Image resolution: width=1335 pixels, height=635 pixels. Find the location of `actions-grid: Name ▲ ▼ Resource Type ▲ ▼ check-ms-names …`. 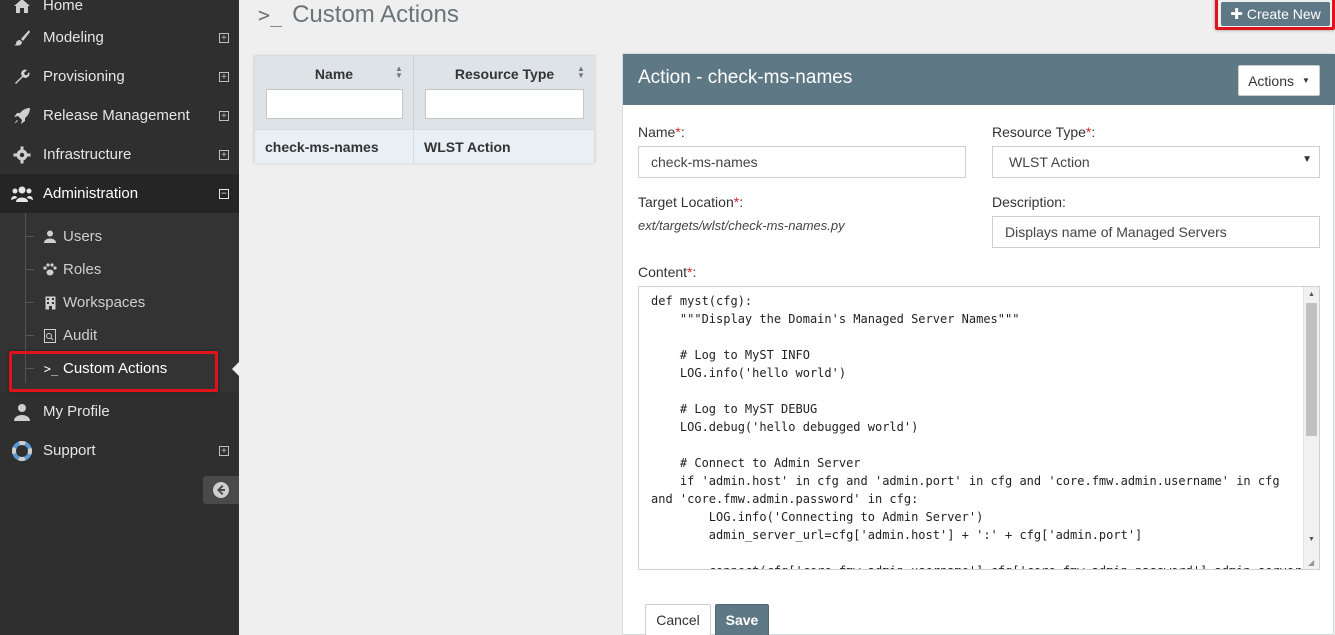

actions-grid: Name ▲ ▼ Resource Type ▲ ▼ check-ms-names … is located at coordinates (424, 109).